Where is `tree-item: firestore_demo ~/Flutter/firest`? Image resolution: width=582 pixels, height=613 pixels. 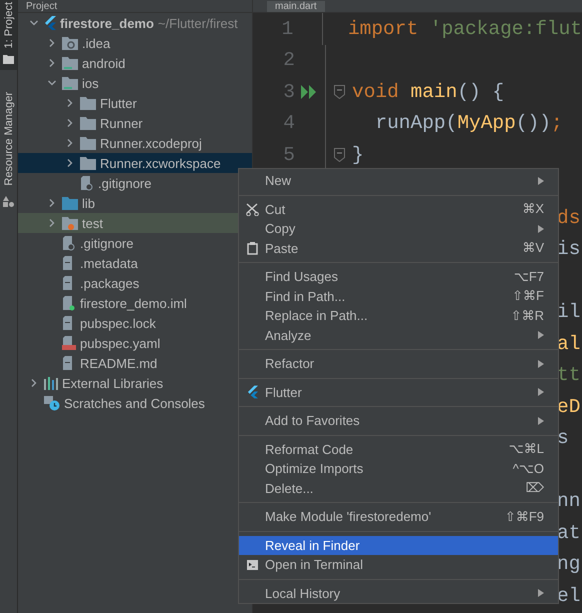 tree-item: firestore_demo ~/Flutter/firest is located at coordinates (135, 23).